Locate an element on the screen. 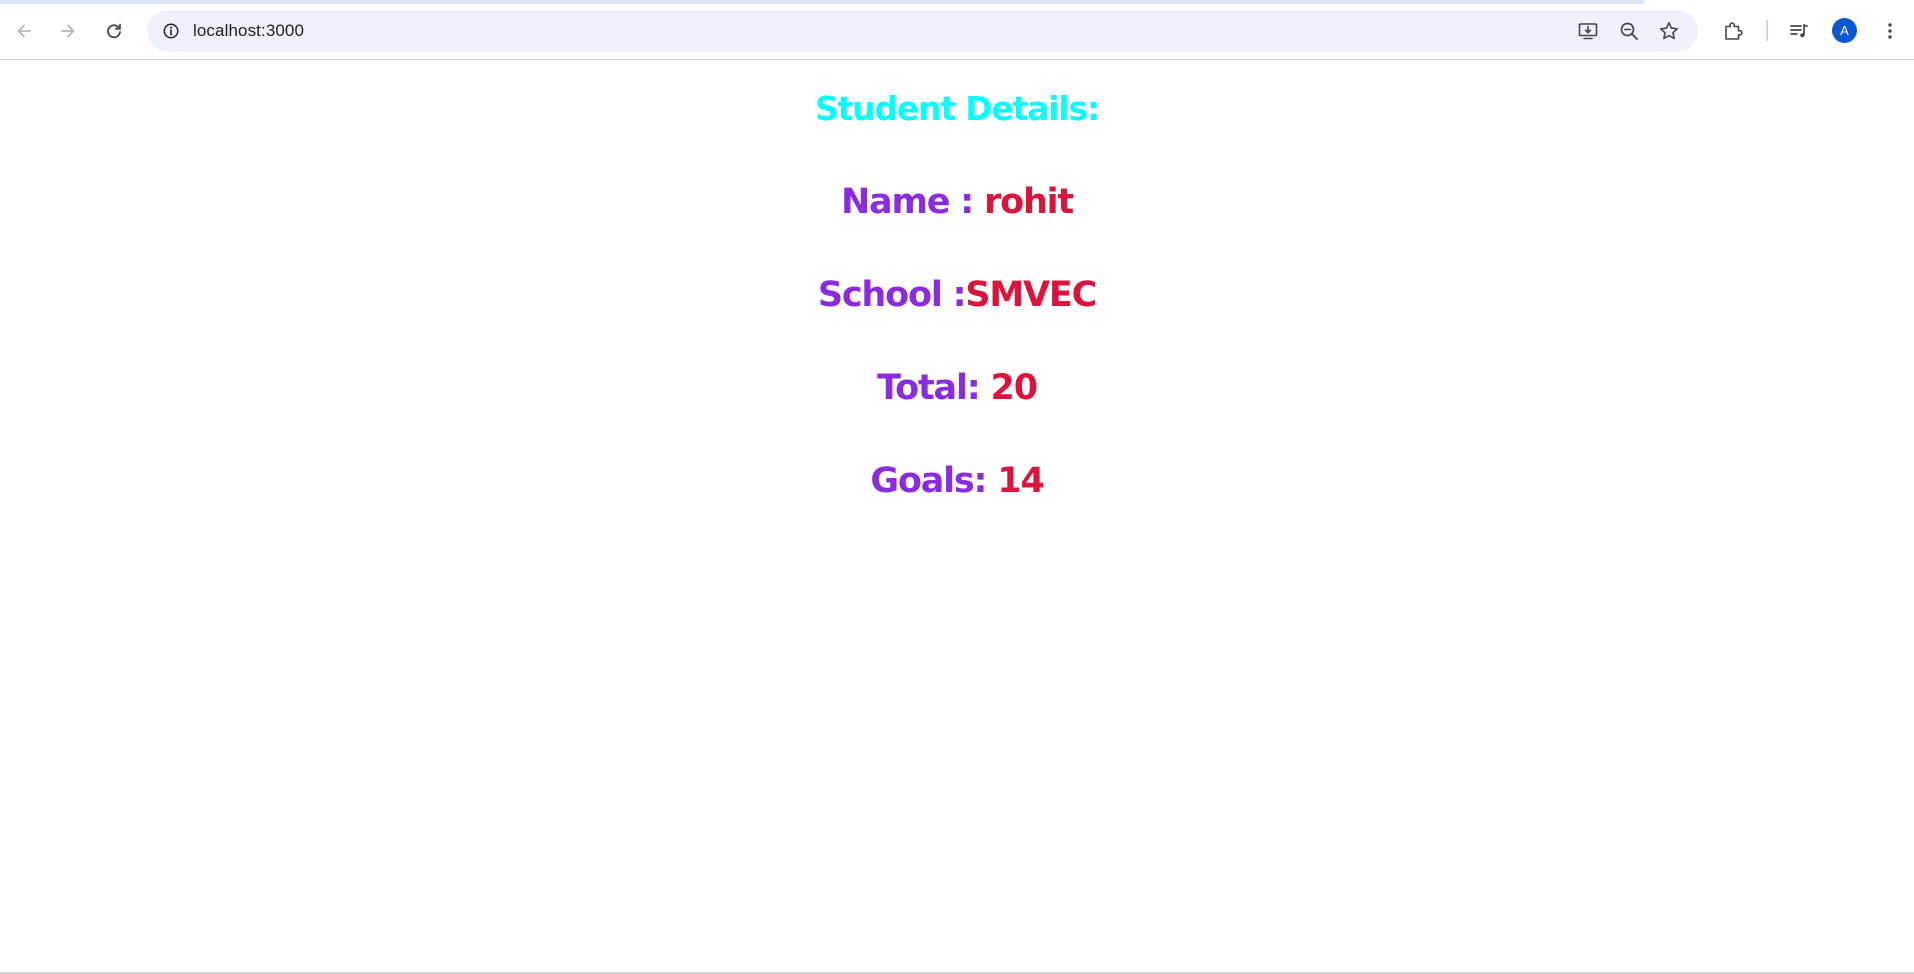 This screenshot has width=1914, height=974. forward-button is located at coordinates (68, 31).